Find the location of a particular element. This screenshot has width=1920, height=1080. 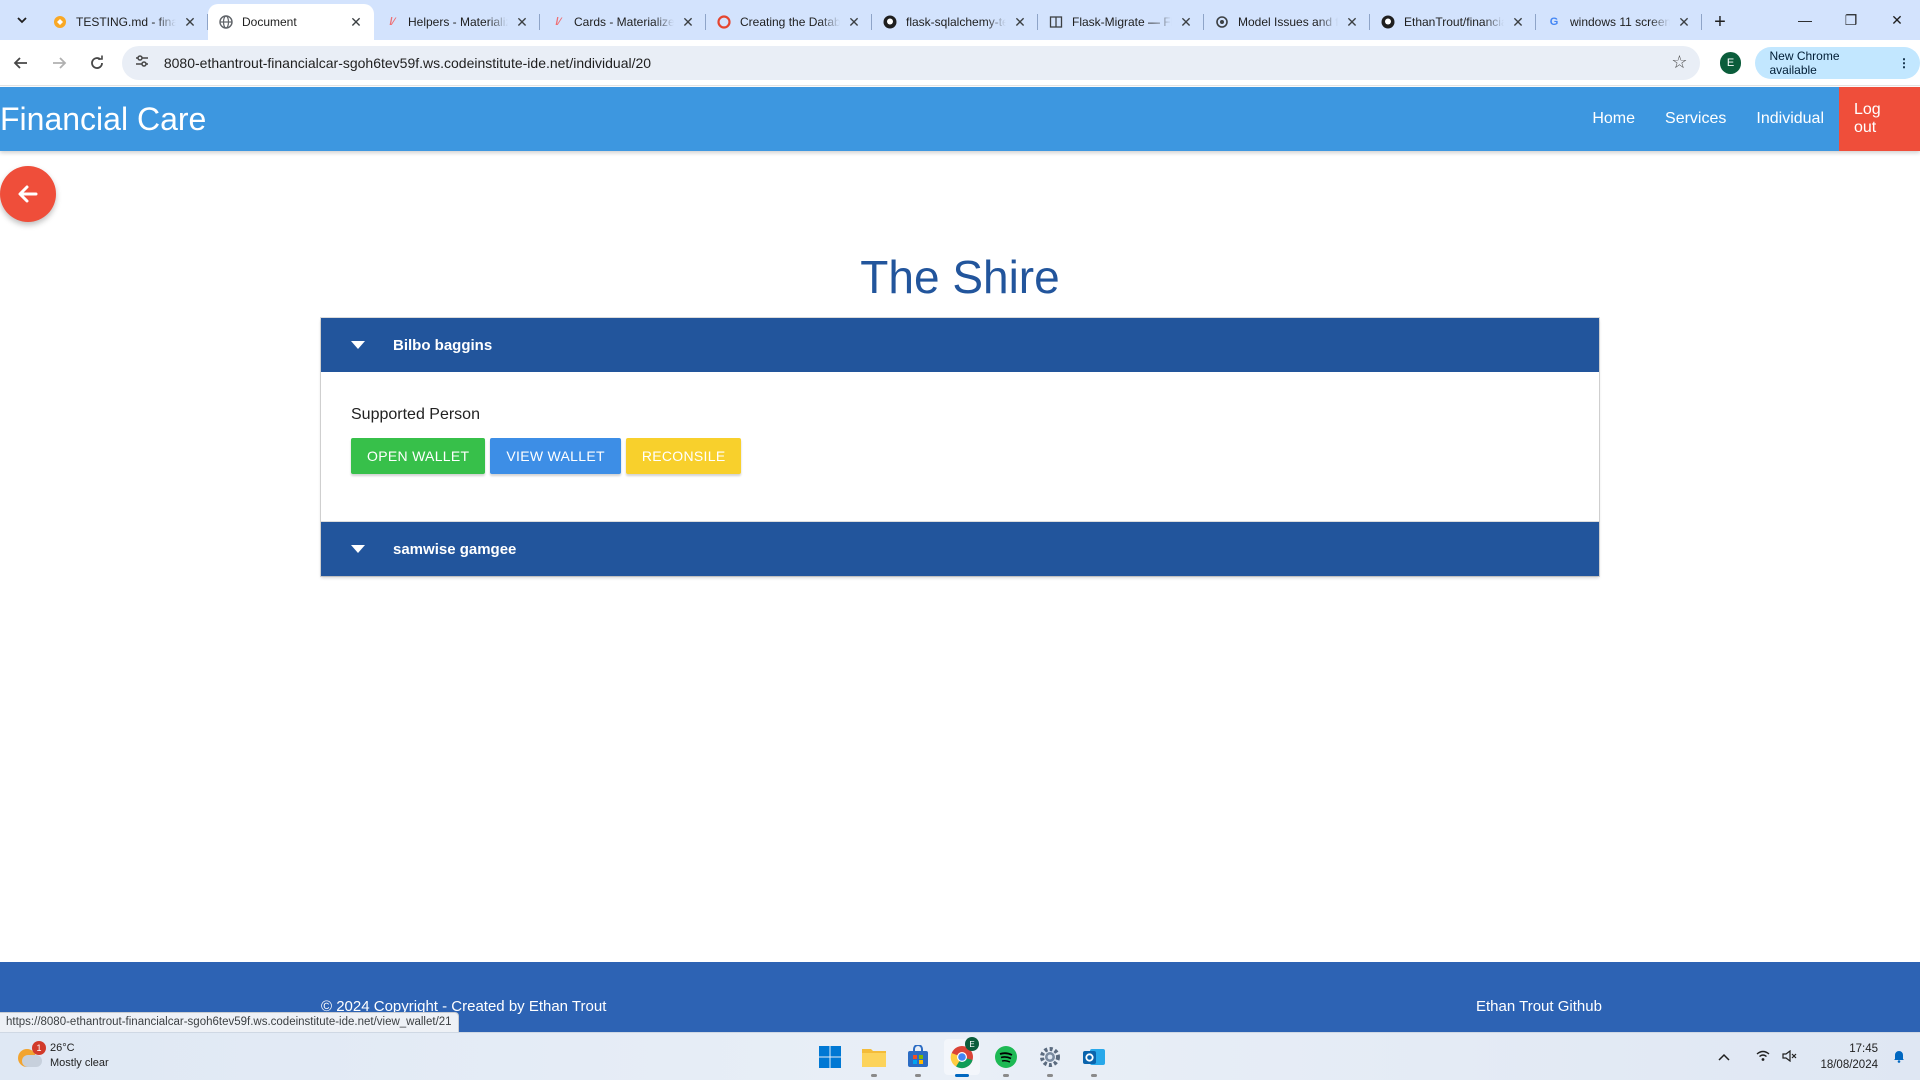

windows-icon is located at coordinates (830, 1057).